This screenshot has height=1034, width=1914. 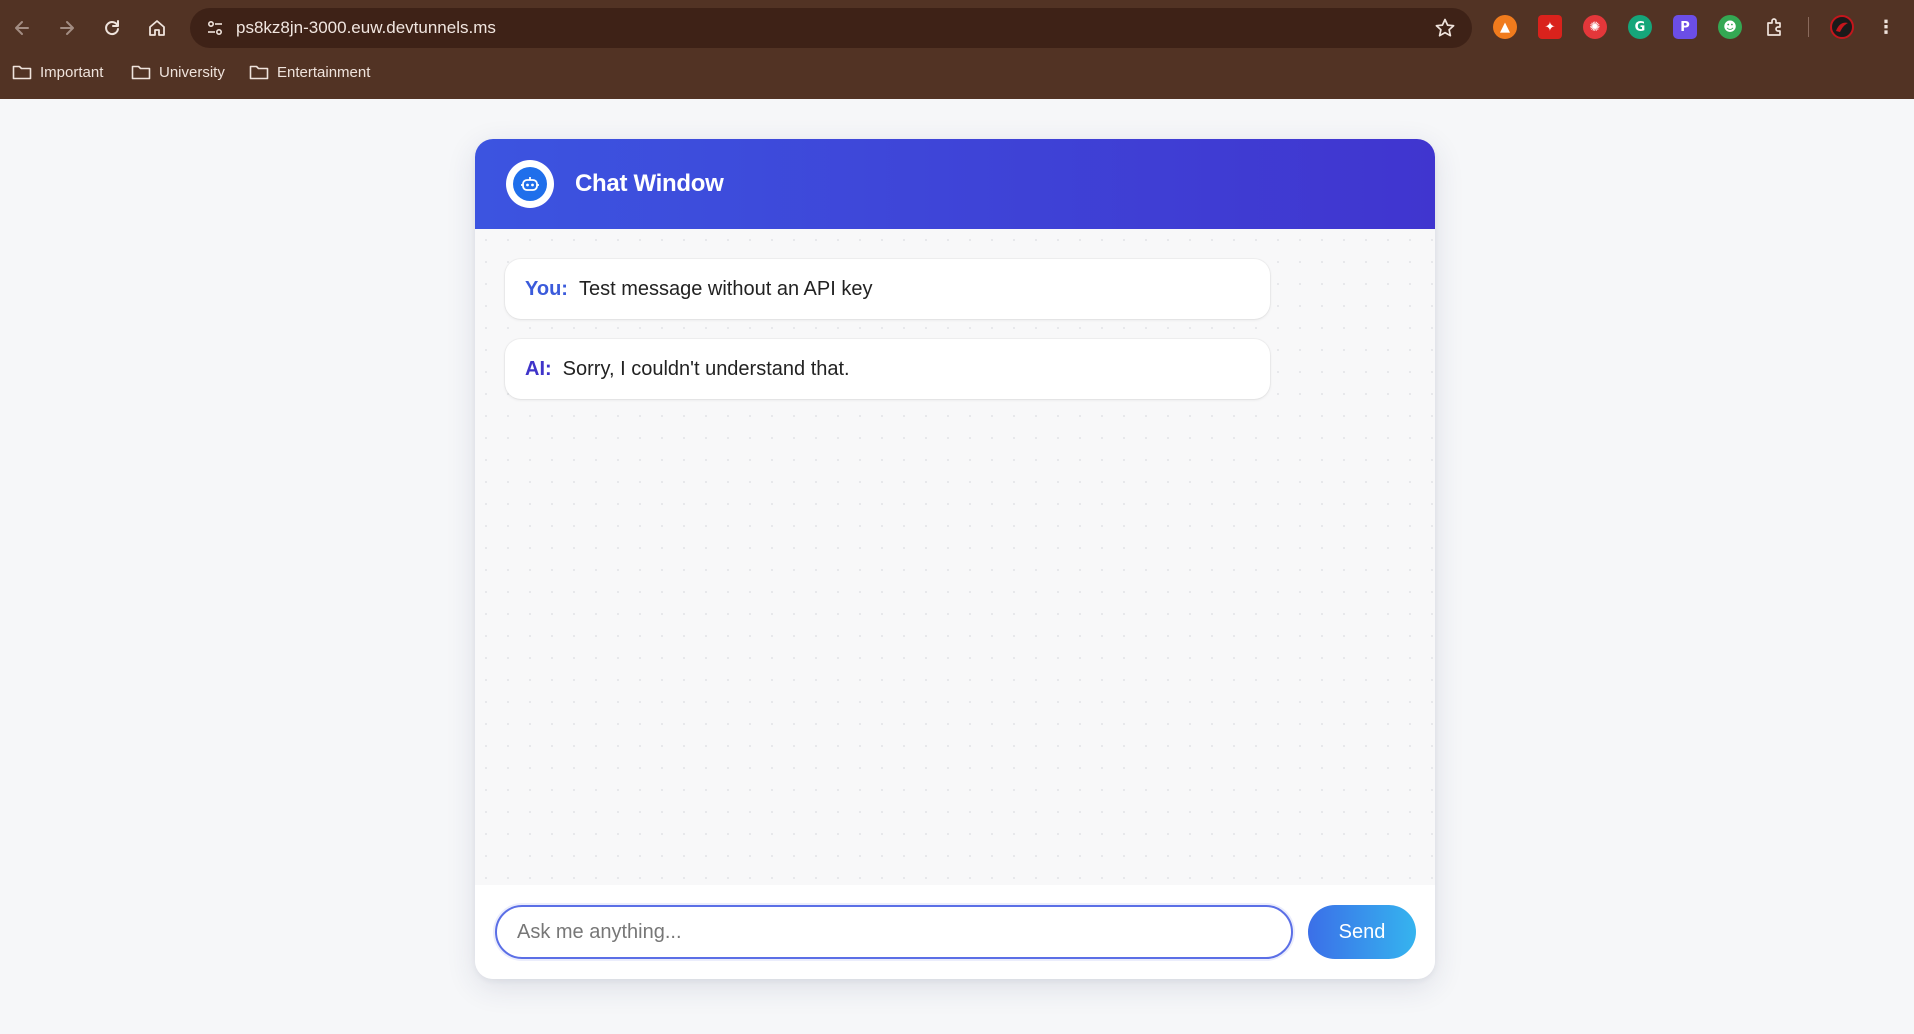 I want to click on bookmark-folder-university: University, so click(x=178, y=72).